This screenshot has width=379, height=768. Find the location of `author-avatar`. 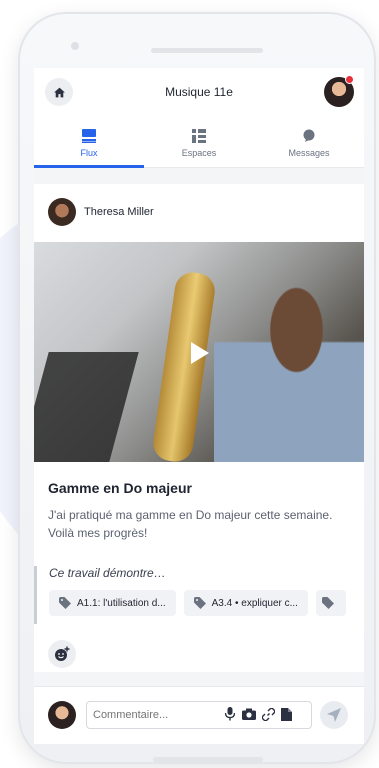

author-avatar is located at coordinates (62, 212).